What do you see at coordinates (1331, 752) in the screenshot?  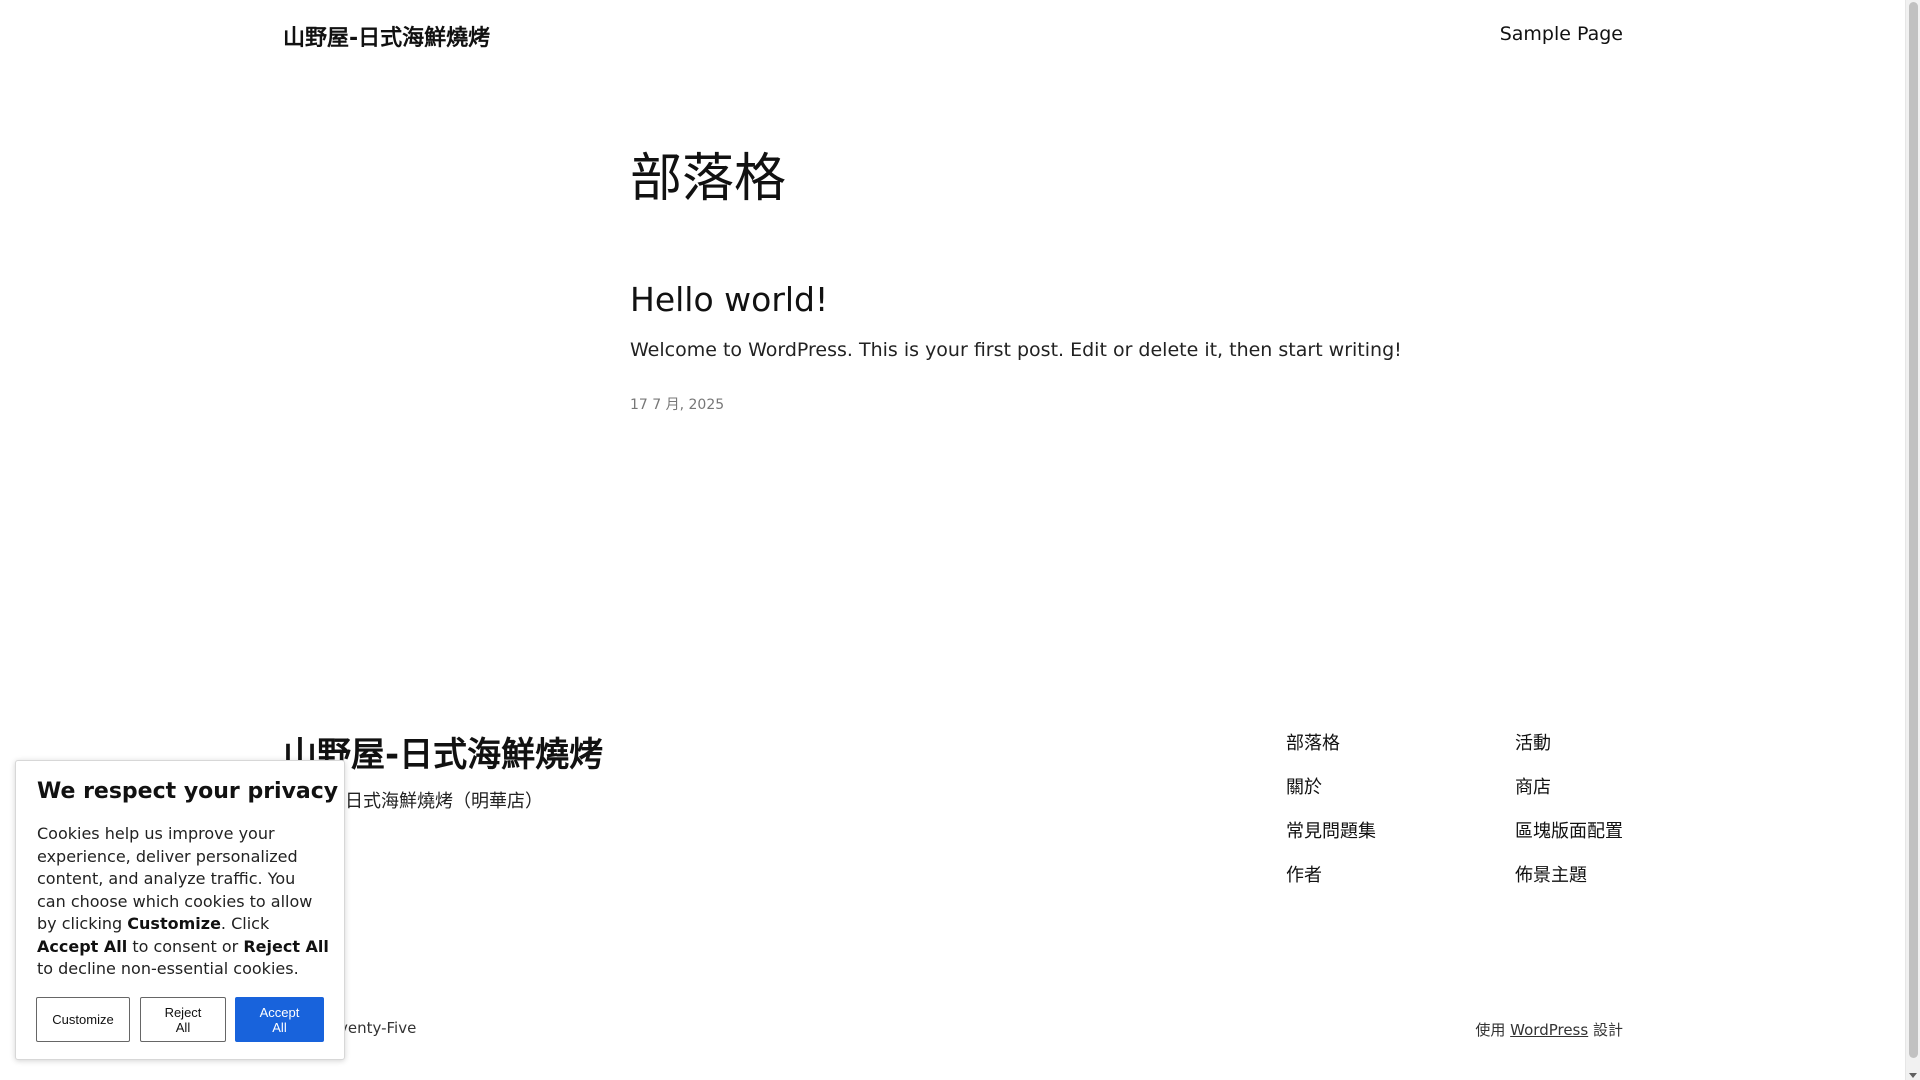 I see `footer-nav-item-blog: 部落格` at bounding box center [1331, 752].